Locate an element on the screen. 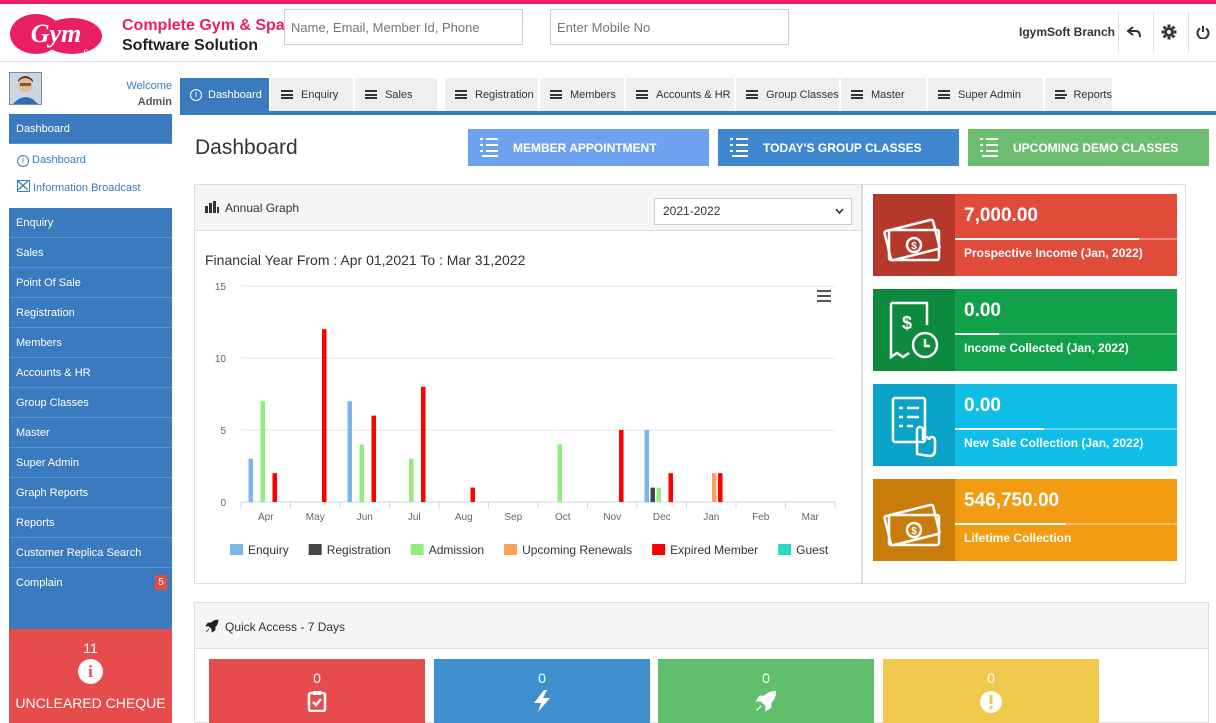 This screenshot has height=723, width=1216. uncleared-cheque-box: 11 i UNCLEARED CHEQUE is located at coordinates (90, 676).